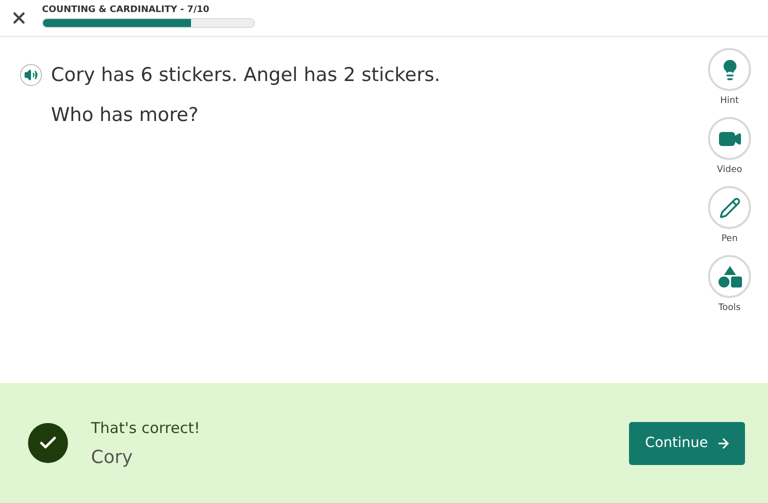  What do you see at coordinates (723, 443) in the screenshot?
I see `arrow-right-icon` at bounding box center [723, 443].